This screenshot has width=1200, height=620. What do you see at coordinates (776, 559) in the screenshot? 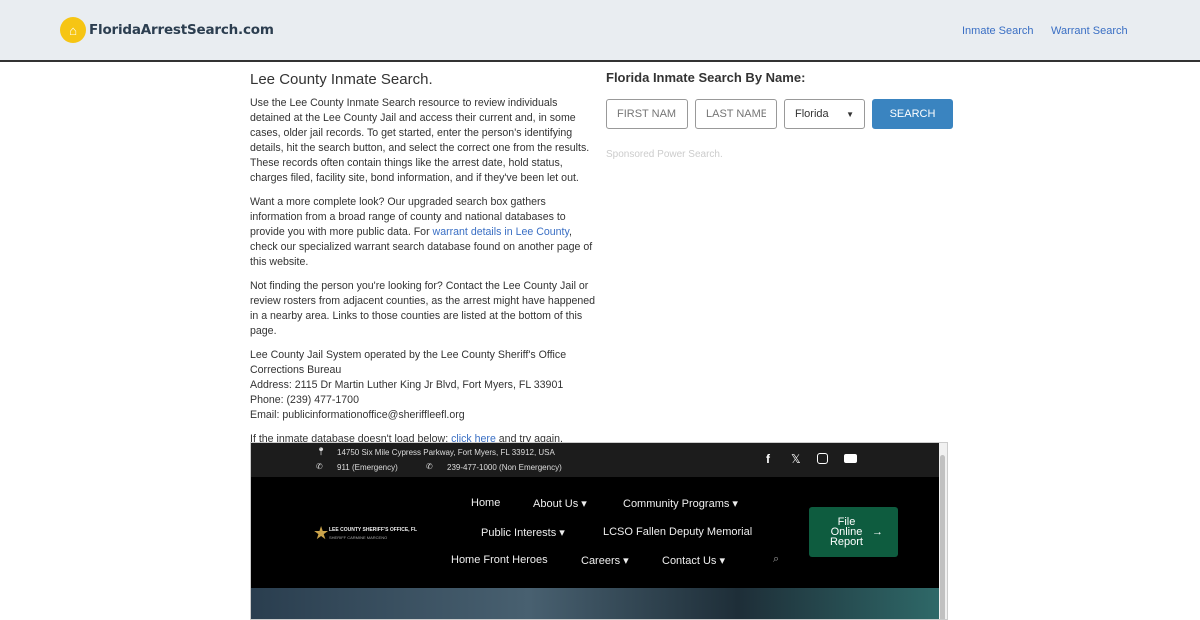
I see `search-icon: ⌕` at bounding box center [776, 559].